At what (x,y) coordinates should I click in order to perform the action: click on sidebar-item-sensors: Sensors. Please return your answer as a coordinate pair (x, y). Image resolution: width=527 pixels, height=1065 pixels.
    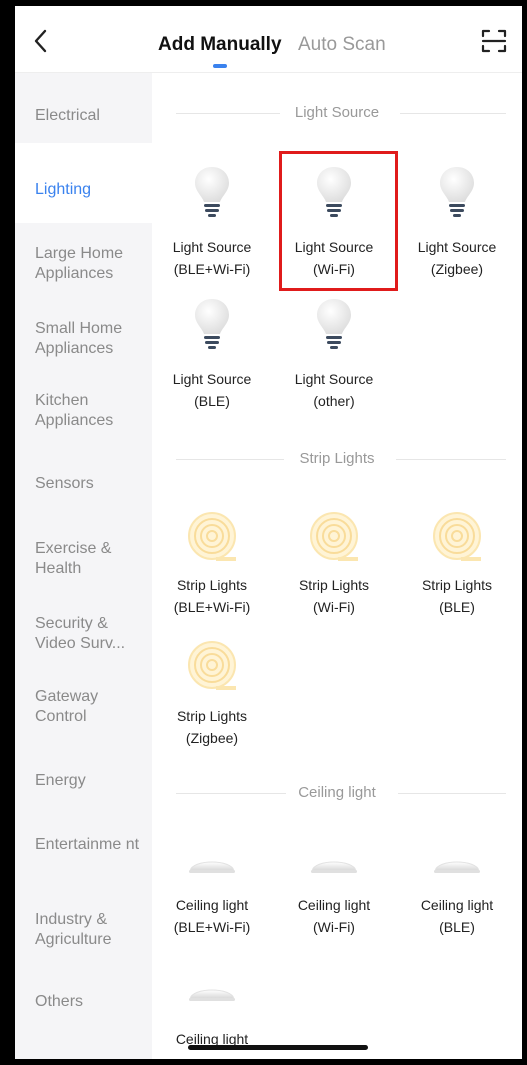
    Looking at the image, I should click on (91, 484).